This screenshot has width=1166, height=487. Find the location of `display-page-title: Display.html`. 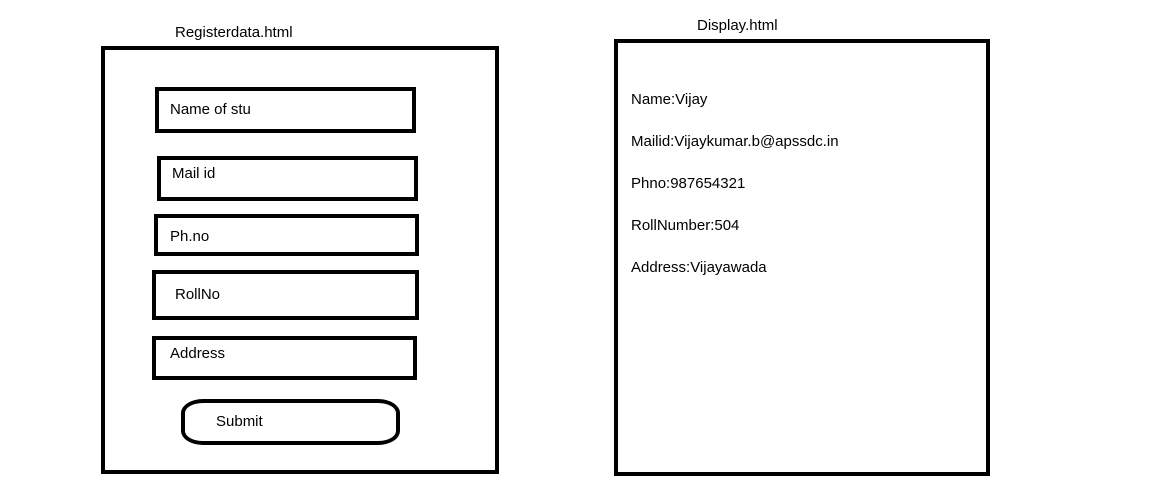

display-page-title: Display.html is located at coordinates (737, 25).